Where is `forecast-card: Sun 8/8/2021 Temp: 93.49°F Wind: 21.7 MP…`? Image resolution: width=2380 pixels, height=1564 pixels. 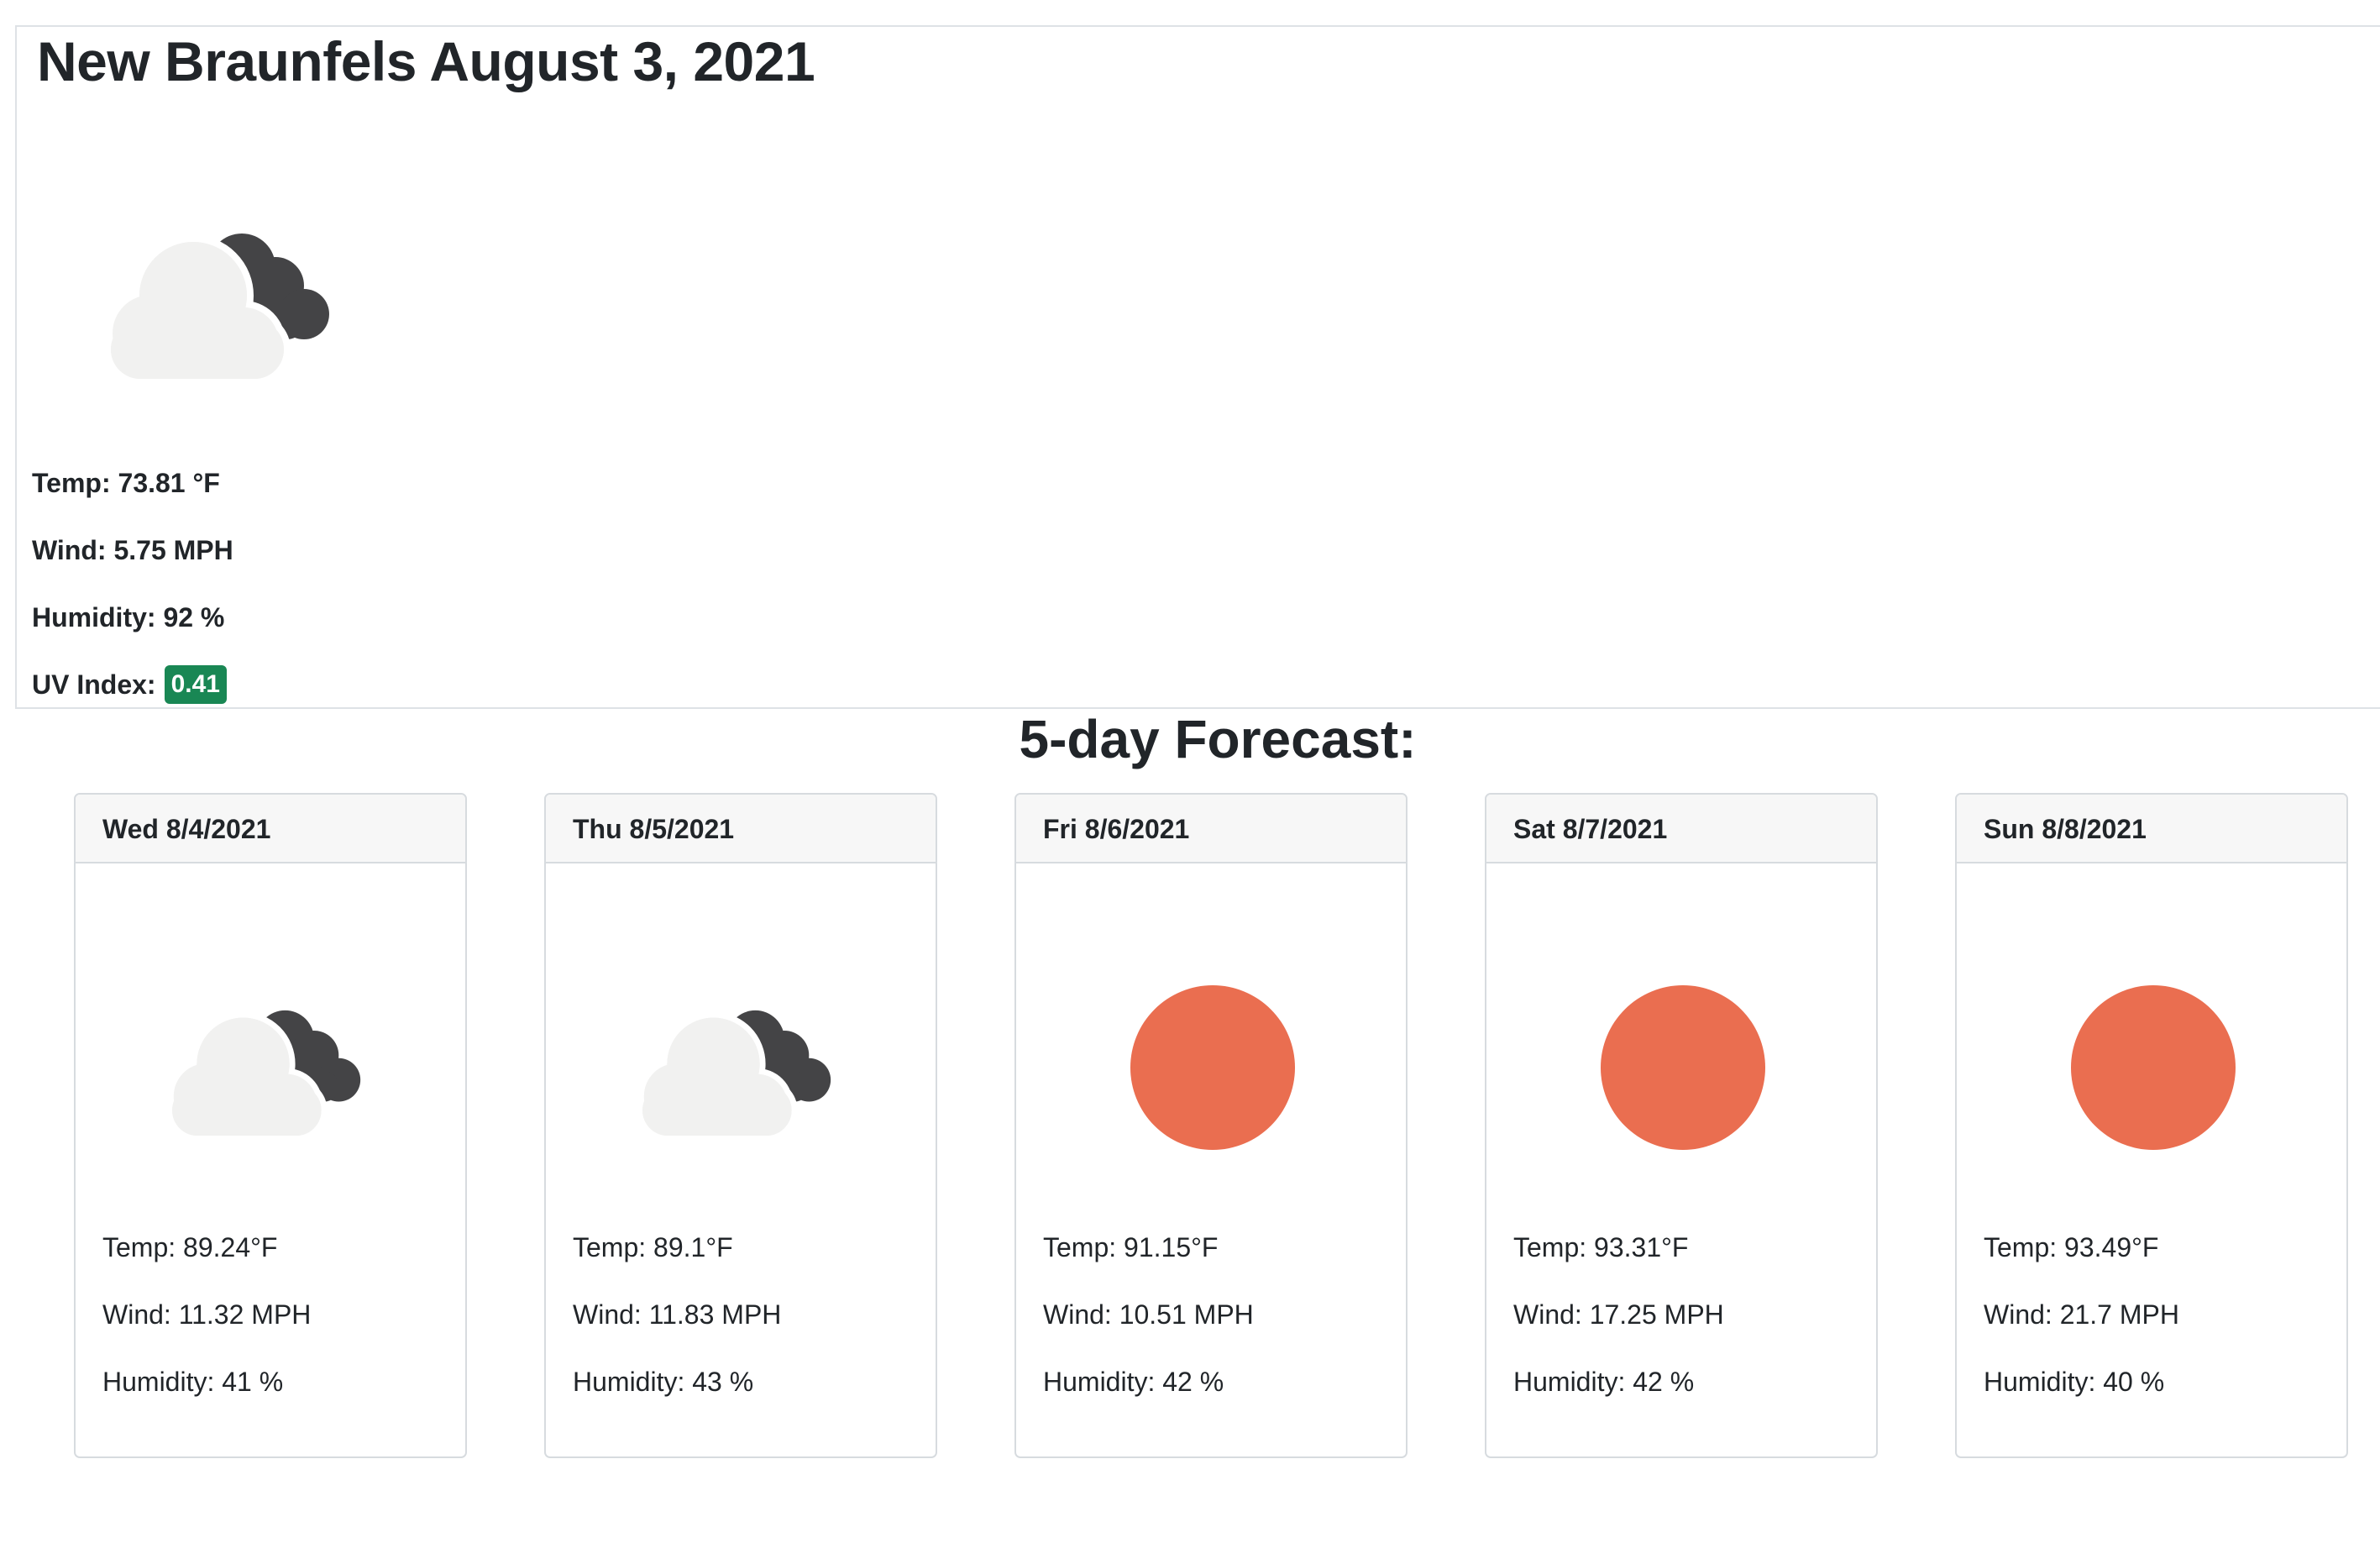 forecast-card: Sun 8/8/2021 Temp: 93.49°F Wind: 21.7 MP… is located at coordinates (2151, 1125).